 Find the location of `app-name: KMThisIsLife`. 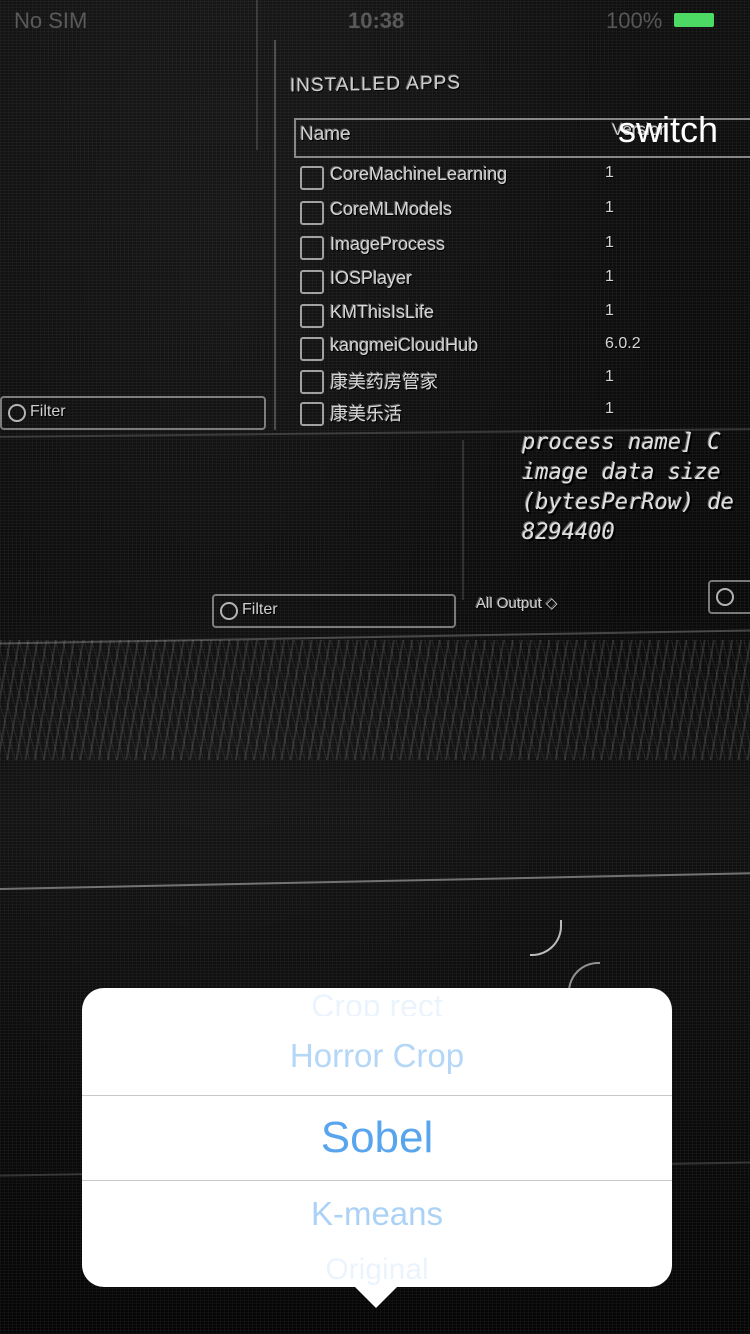

app-name: KMThisIsLife is located at coordinates (382, 312).